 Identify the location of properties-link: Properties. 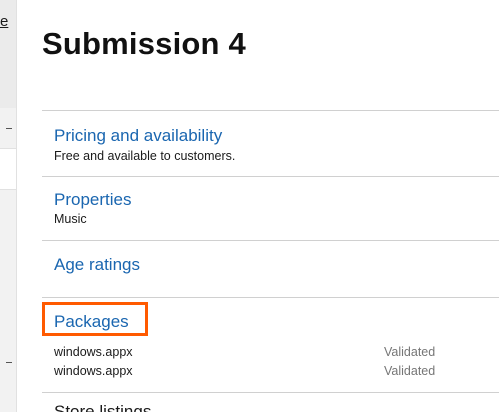
(92, 200).